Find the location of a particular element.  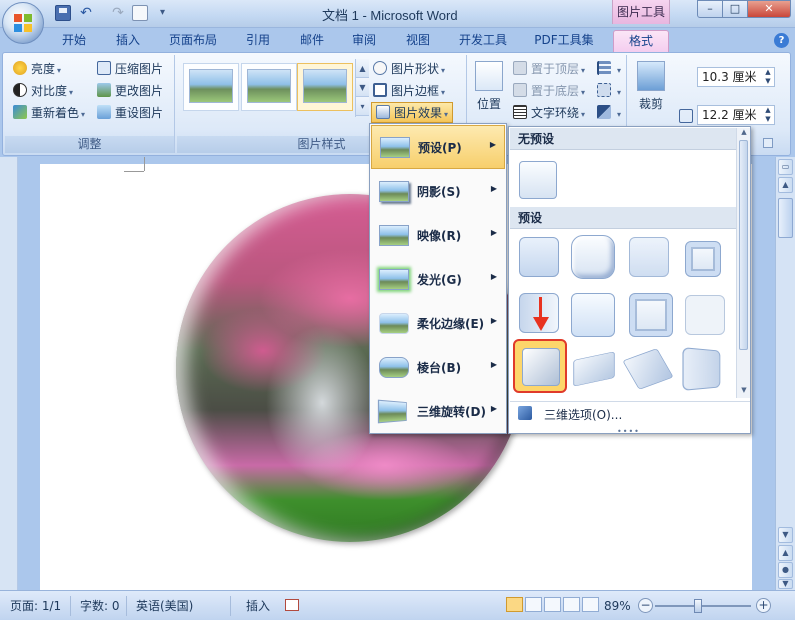

scroll-down-button: ▼ is located at coordinates (785, 535).